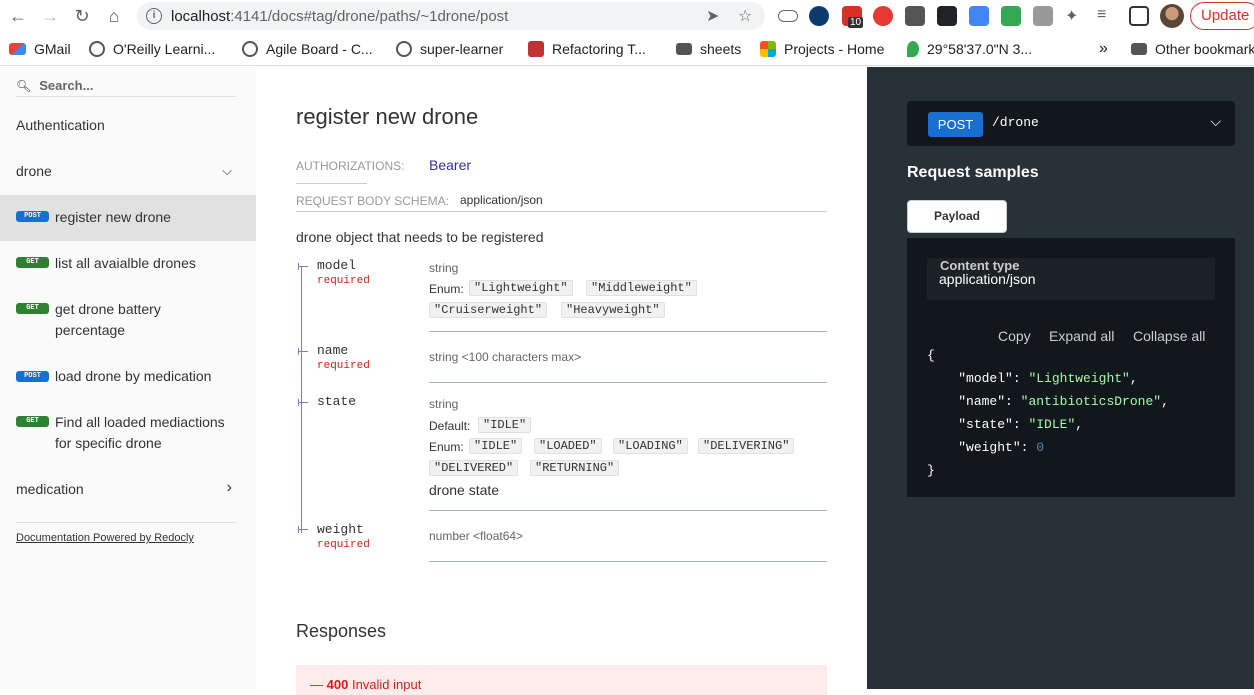 This screenshot has width=1254, height=695. I want to click on sidebar-op-register-new-drone: POST register new drone, so click(128, 218).